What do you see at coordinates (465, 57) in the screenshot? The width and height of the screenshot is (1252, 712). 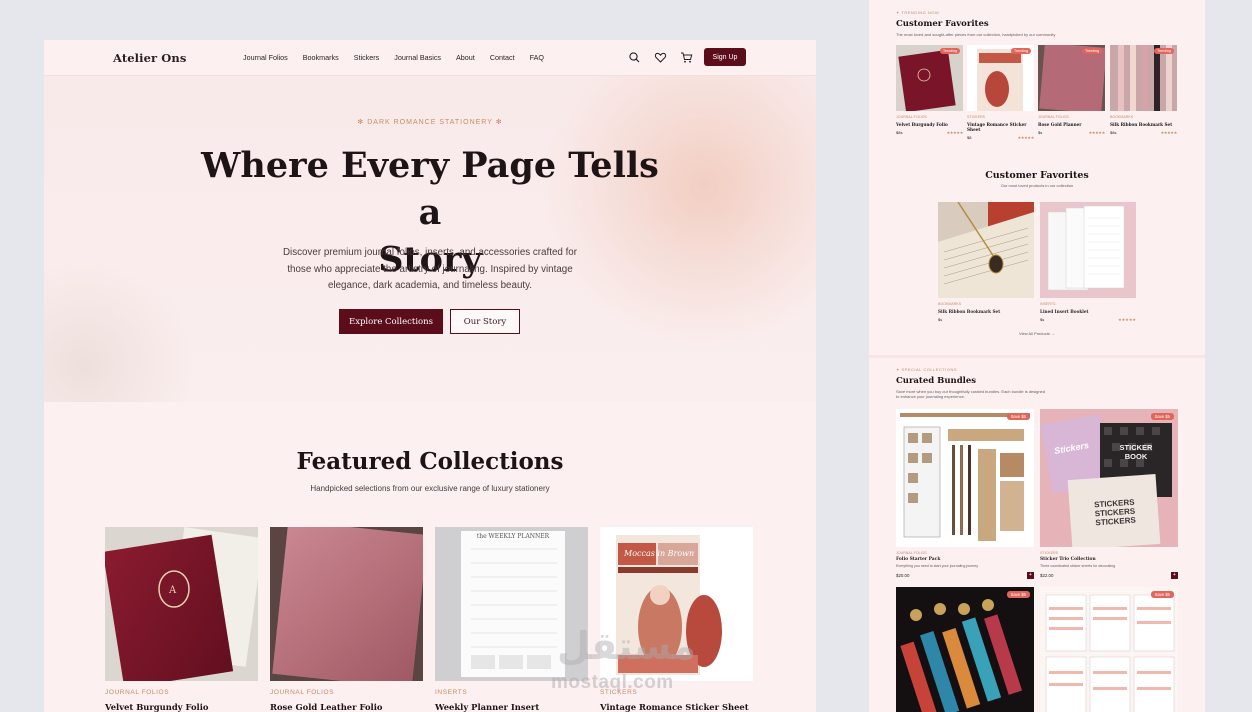 I see `nav-link-about: About` at bounding box center [465, 57].